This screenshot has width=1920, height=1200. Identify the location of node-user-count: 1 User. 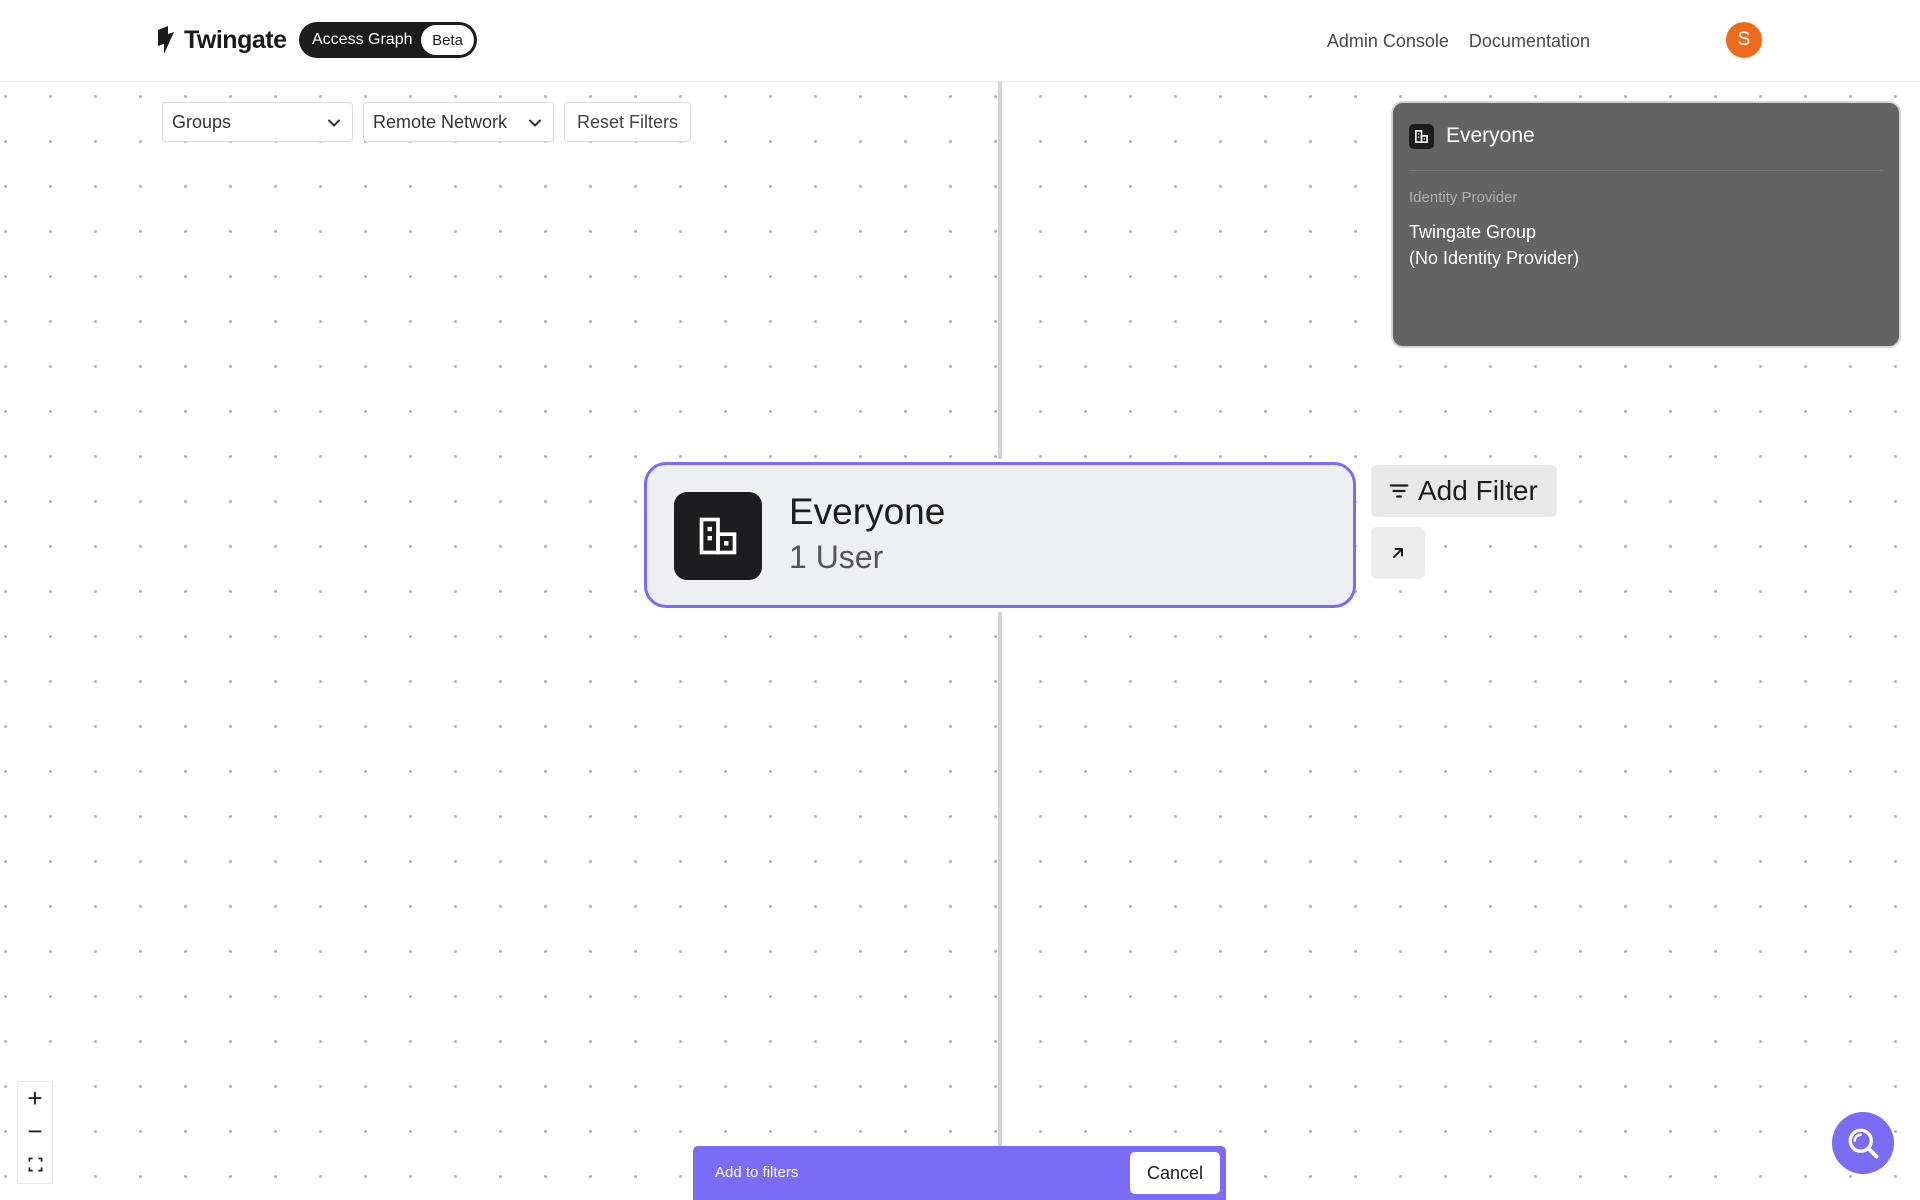
(836, 557).